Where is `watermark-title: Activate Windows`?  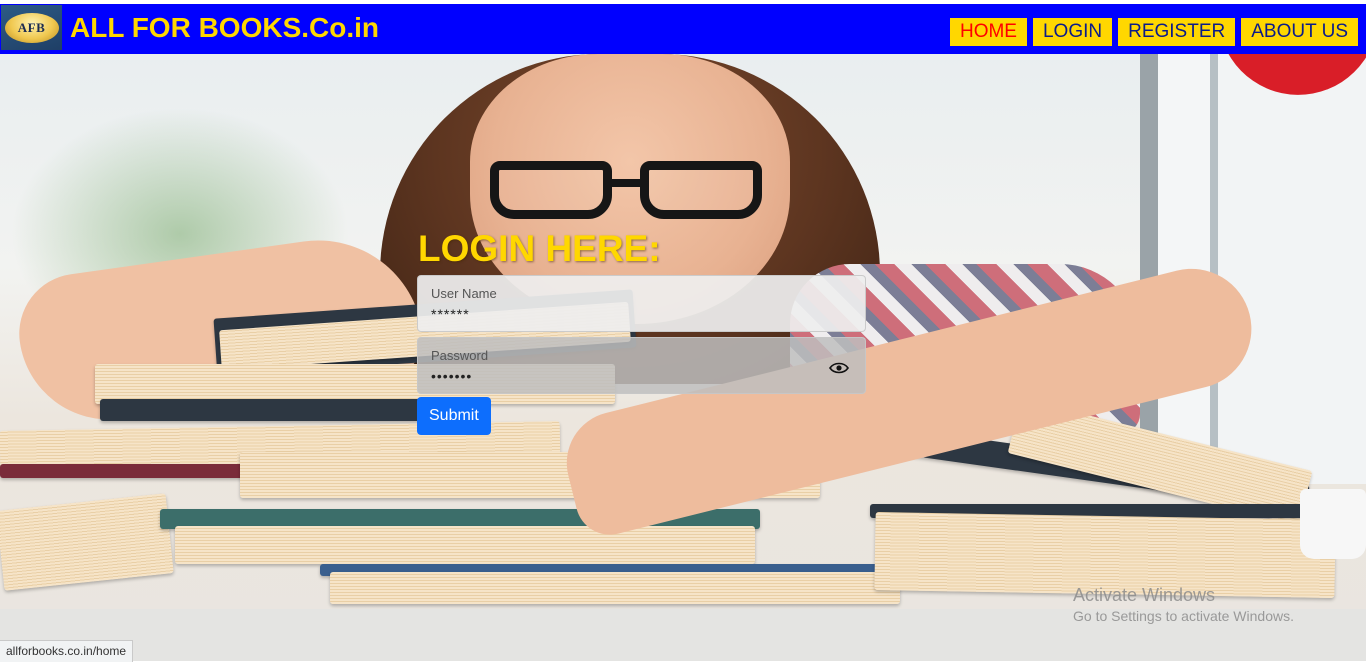 watermark-title: Activate Windows is located at coordinates (1144, 595).